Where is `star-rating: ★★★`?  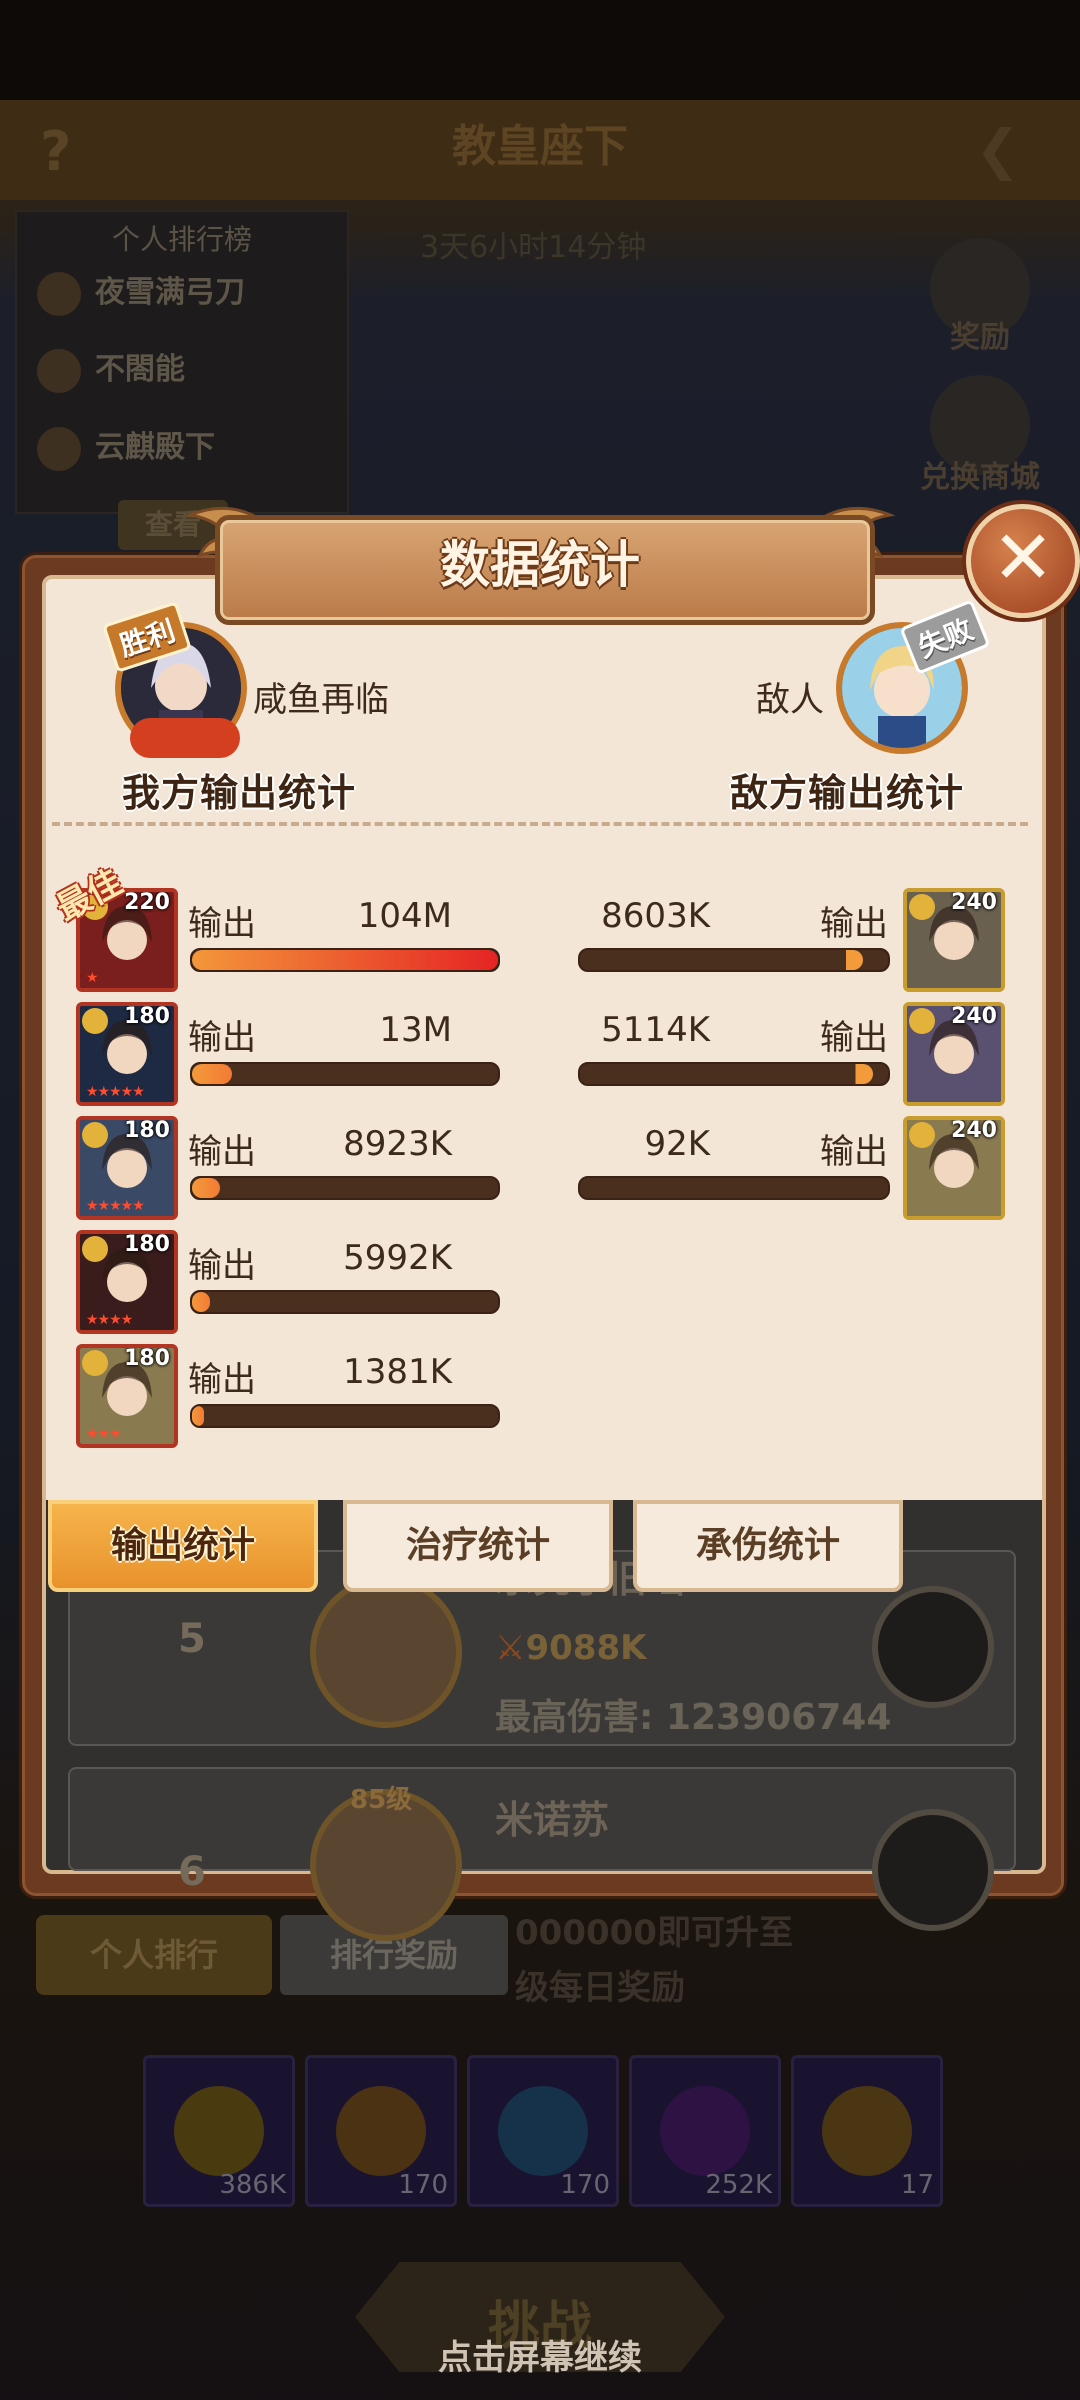
star-rating: ★★★ is located at coordinates (104, 1434).